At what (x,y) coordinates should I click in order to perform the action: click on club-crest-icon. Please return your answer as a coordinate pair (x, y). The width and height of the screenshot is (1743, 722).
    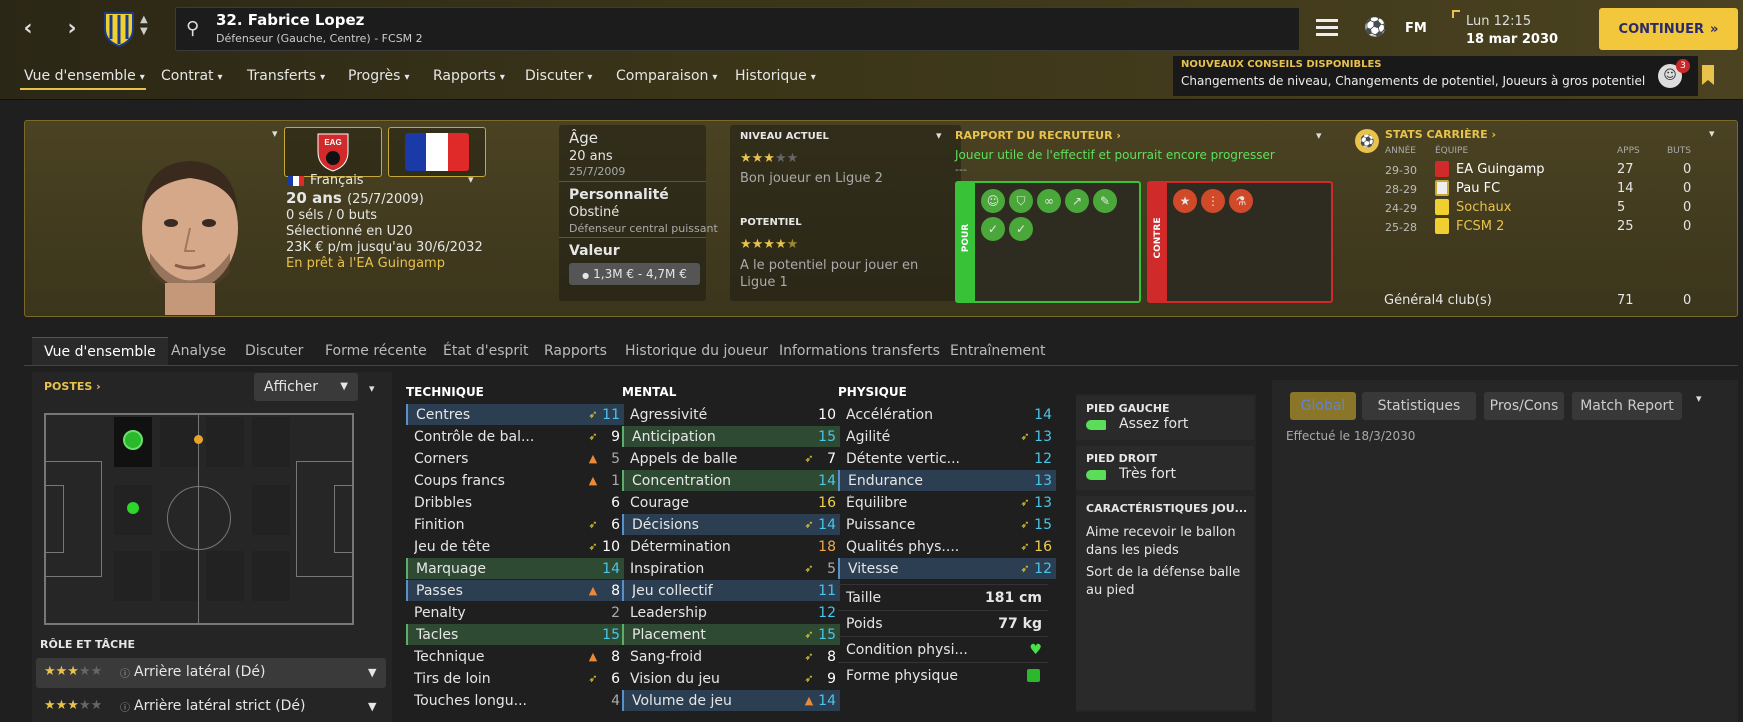
    Looking at the image, I should click on (119, 29).